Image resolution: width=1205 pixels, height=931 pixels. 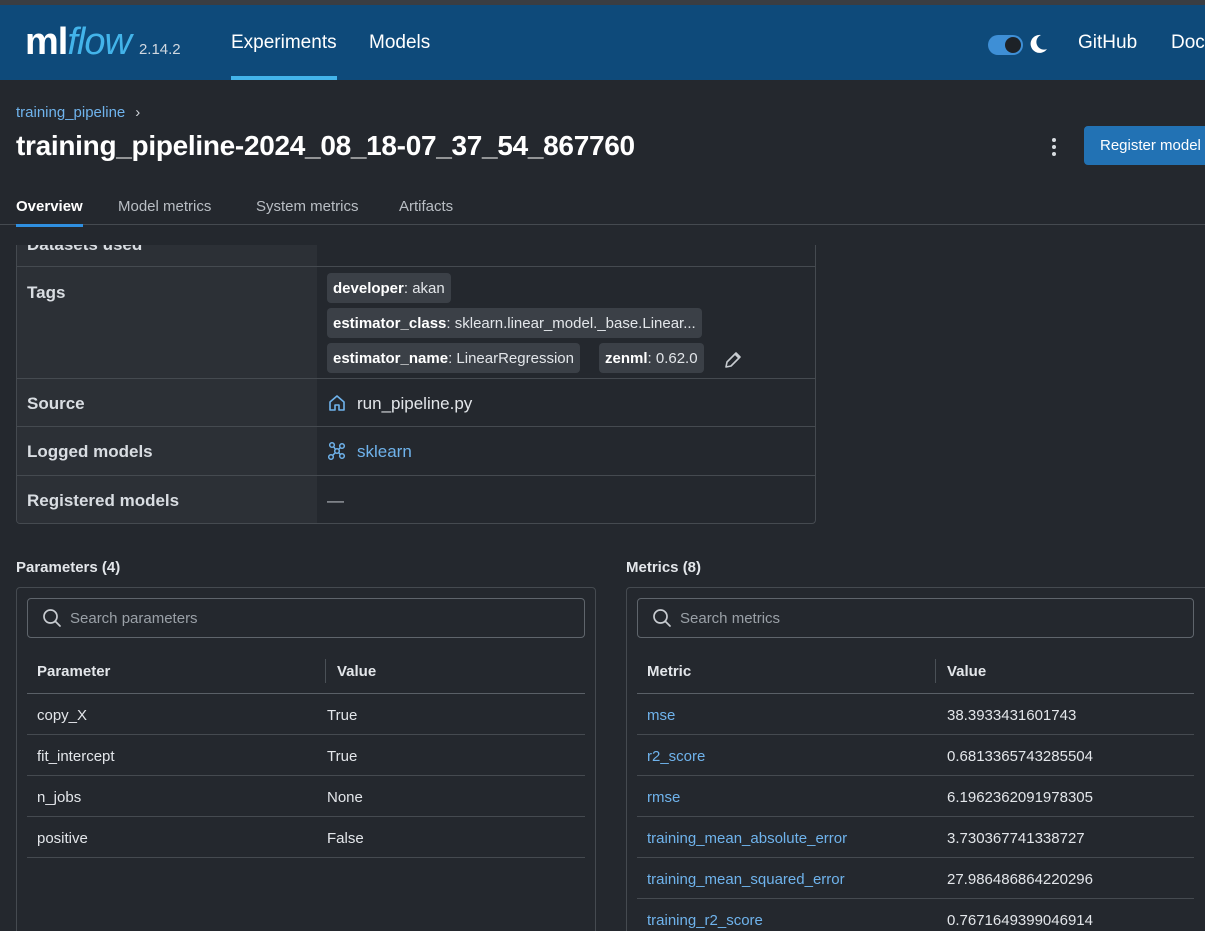 What do you see at coordinates (159, 49) in the screenshot?
I see `version-label: 2.14.2` at bounding box center [159, 49].